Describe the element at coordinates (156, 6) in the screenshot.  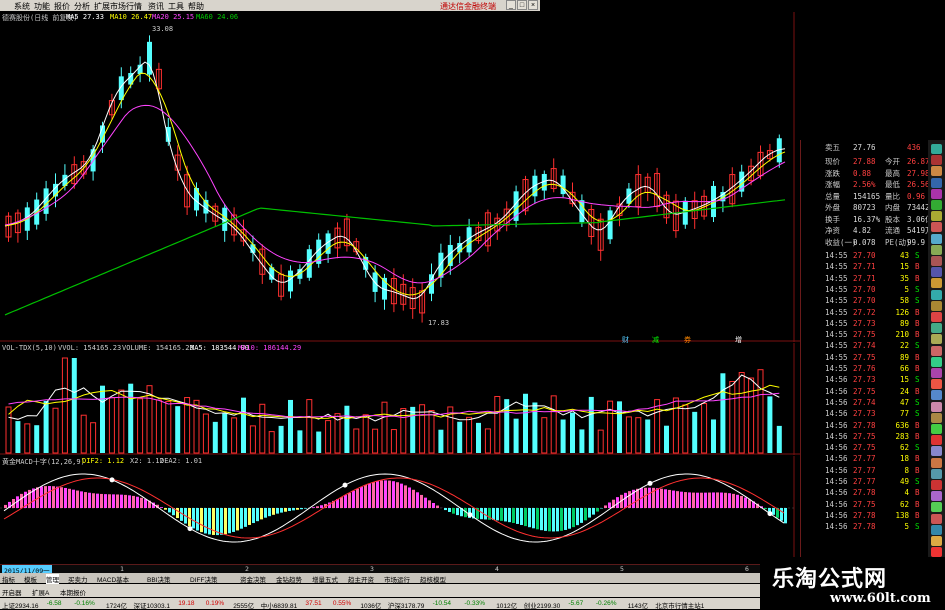
I see `menu-item-news: 资讯` at that location.